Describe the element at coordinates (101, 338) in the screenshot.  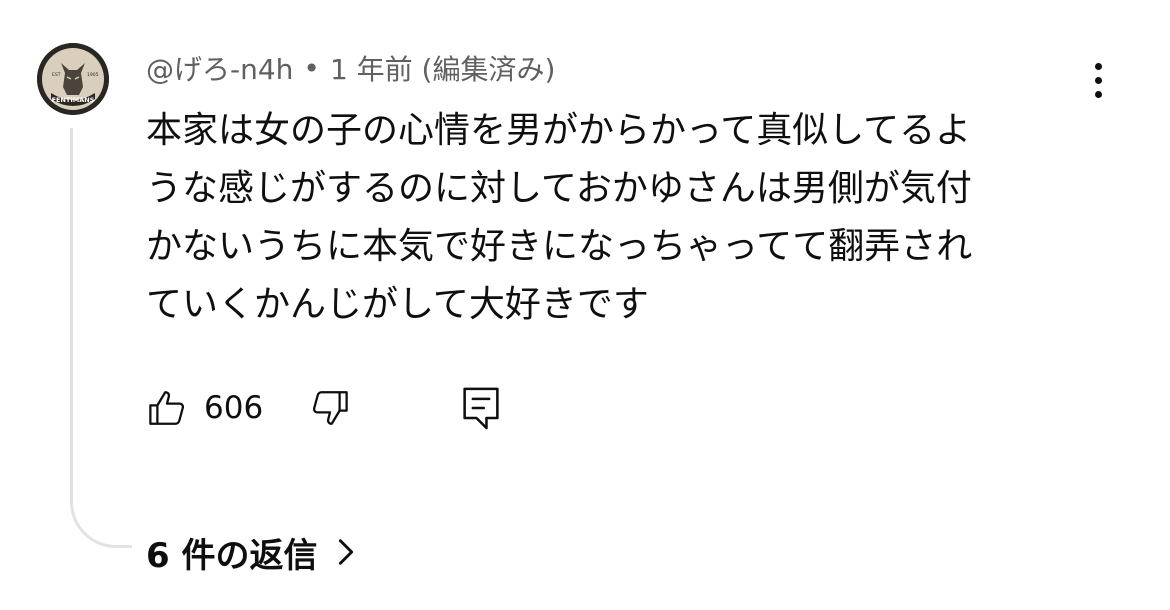
I see `thread-connector-line` at that location.